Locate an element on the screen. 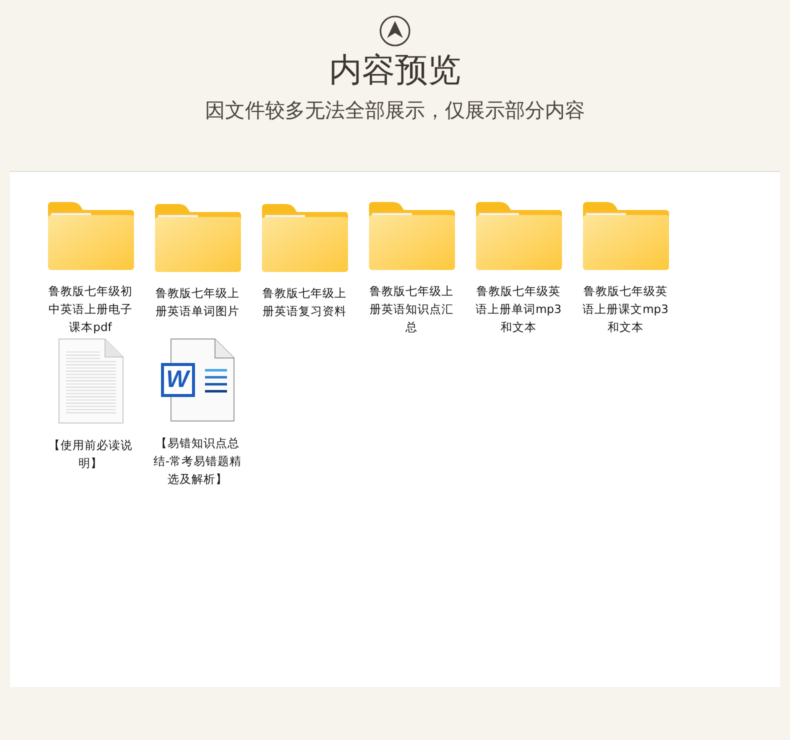 The image size is (790, 740). page-title: 内容预览 is located at coordinates (395, 70).